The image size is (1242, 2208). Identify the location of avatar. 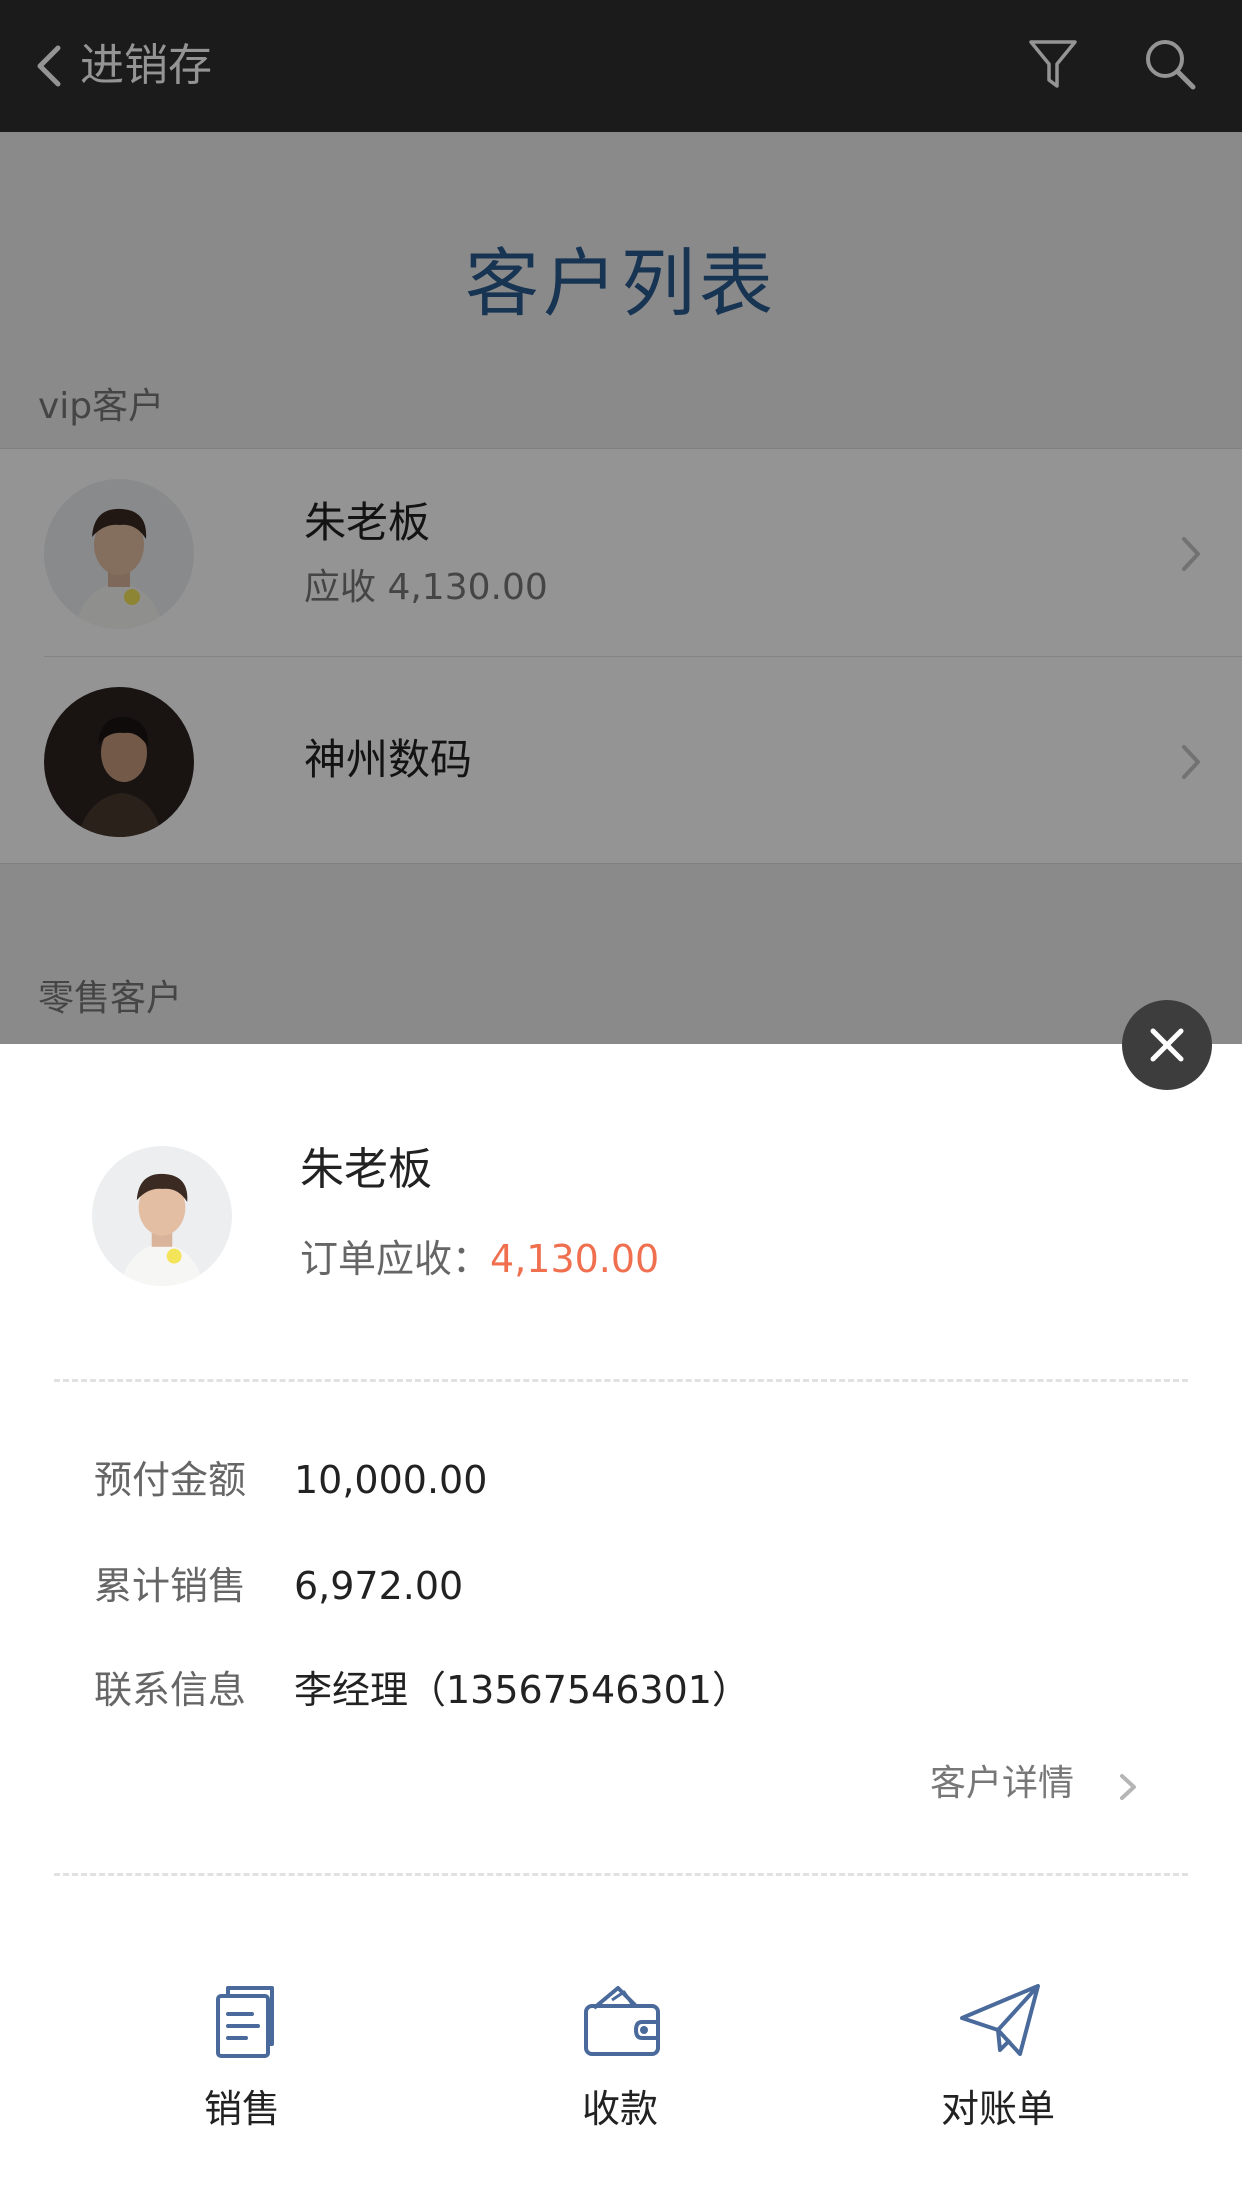
(162, 1216).